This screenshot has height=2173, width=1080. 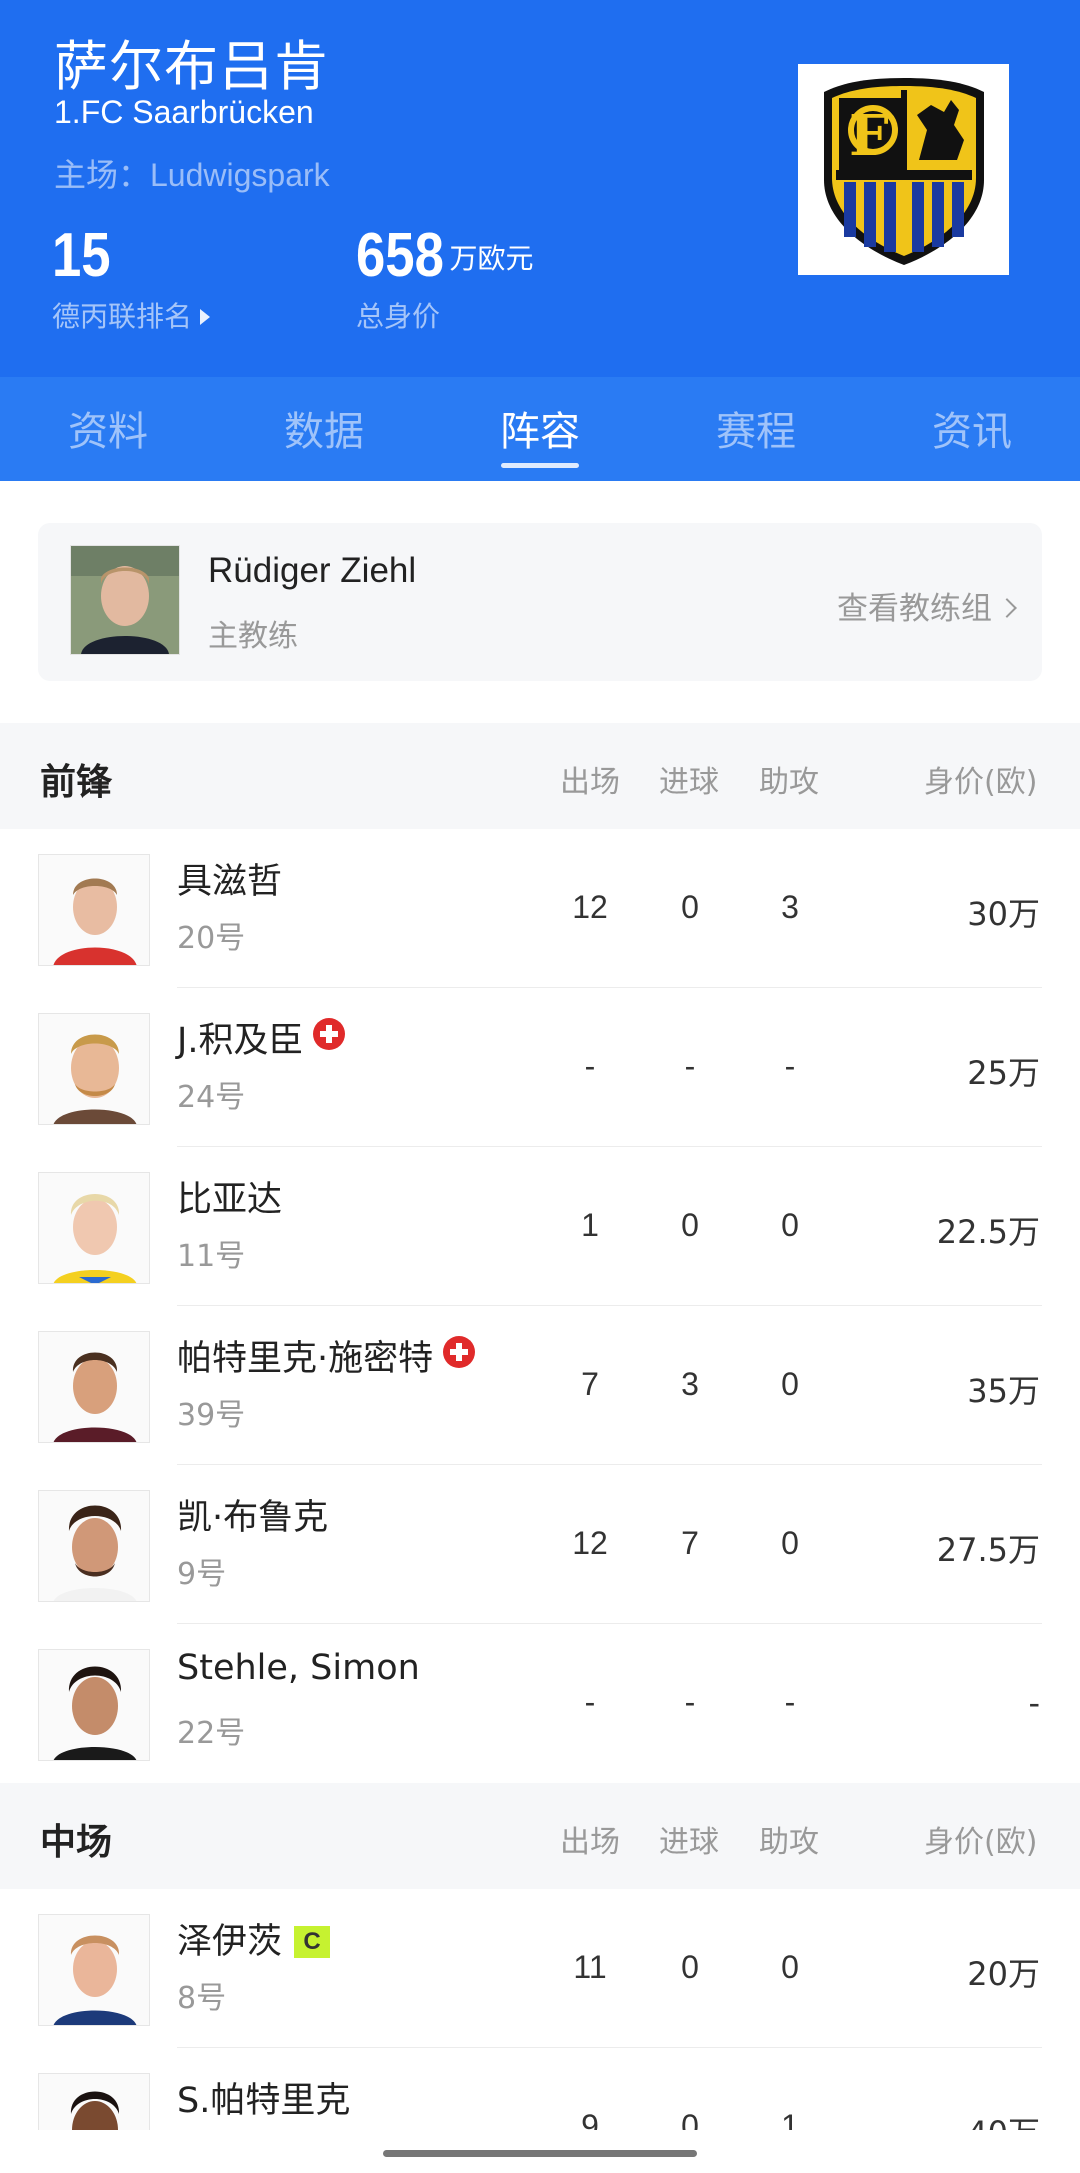 What do you see at coordinates (240, 1041) in the screenshot?
I see `player-name: J.积及臣` at bounding box center [240, 1041].